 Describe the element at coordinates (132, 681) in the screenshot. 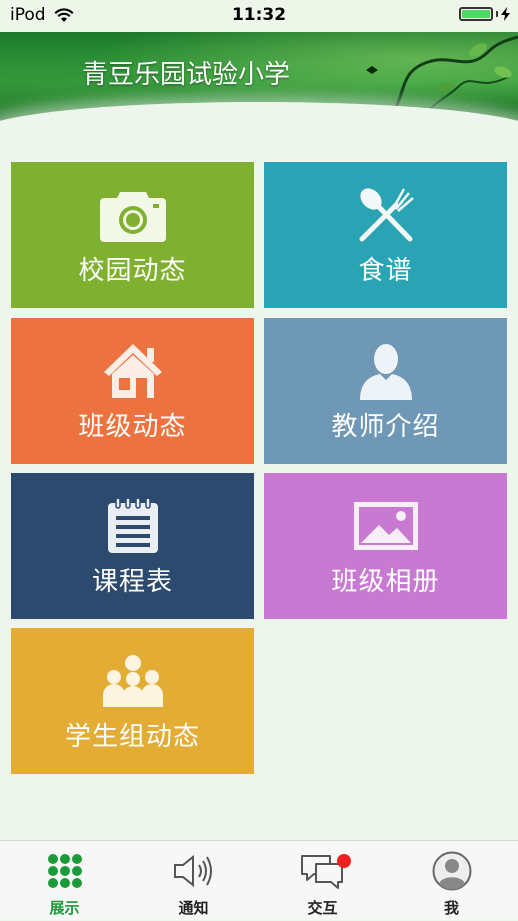

I see `group-icon` at that location.